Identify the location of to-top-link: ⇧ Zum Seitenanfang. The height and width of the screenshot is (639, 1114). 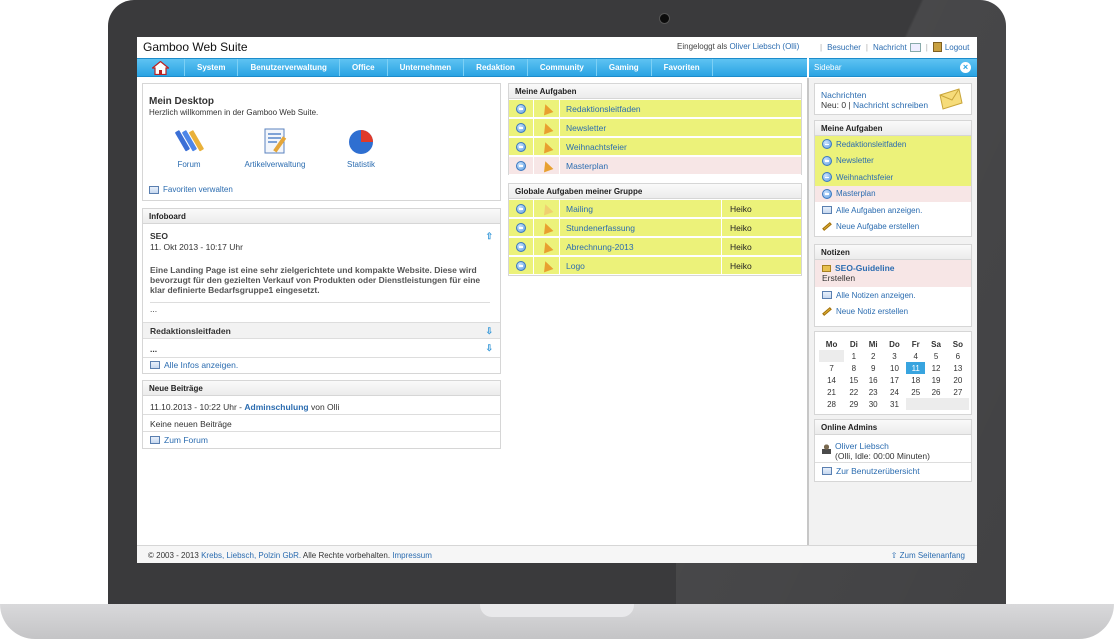
(928, 555).